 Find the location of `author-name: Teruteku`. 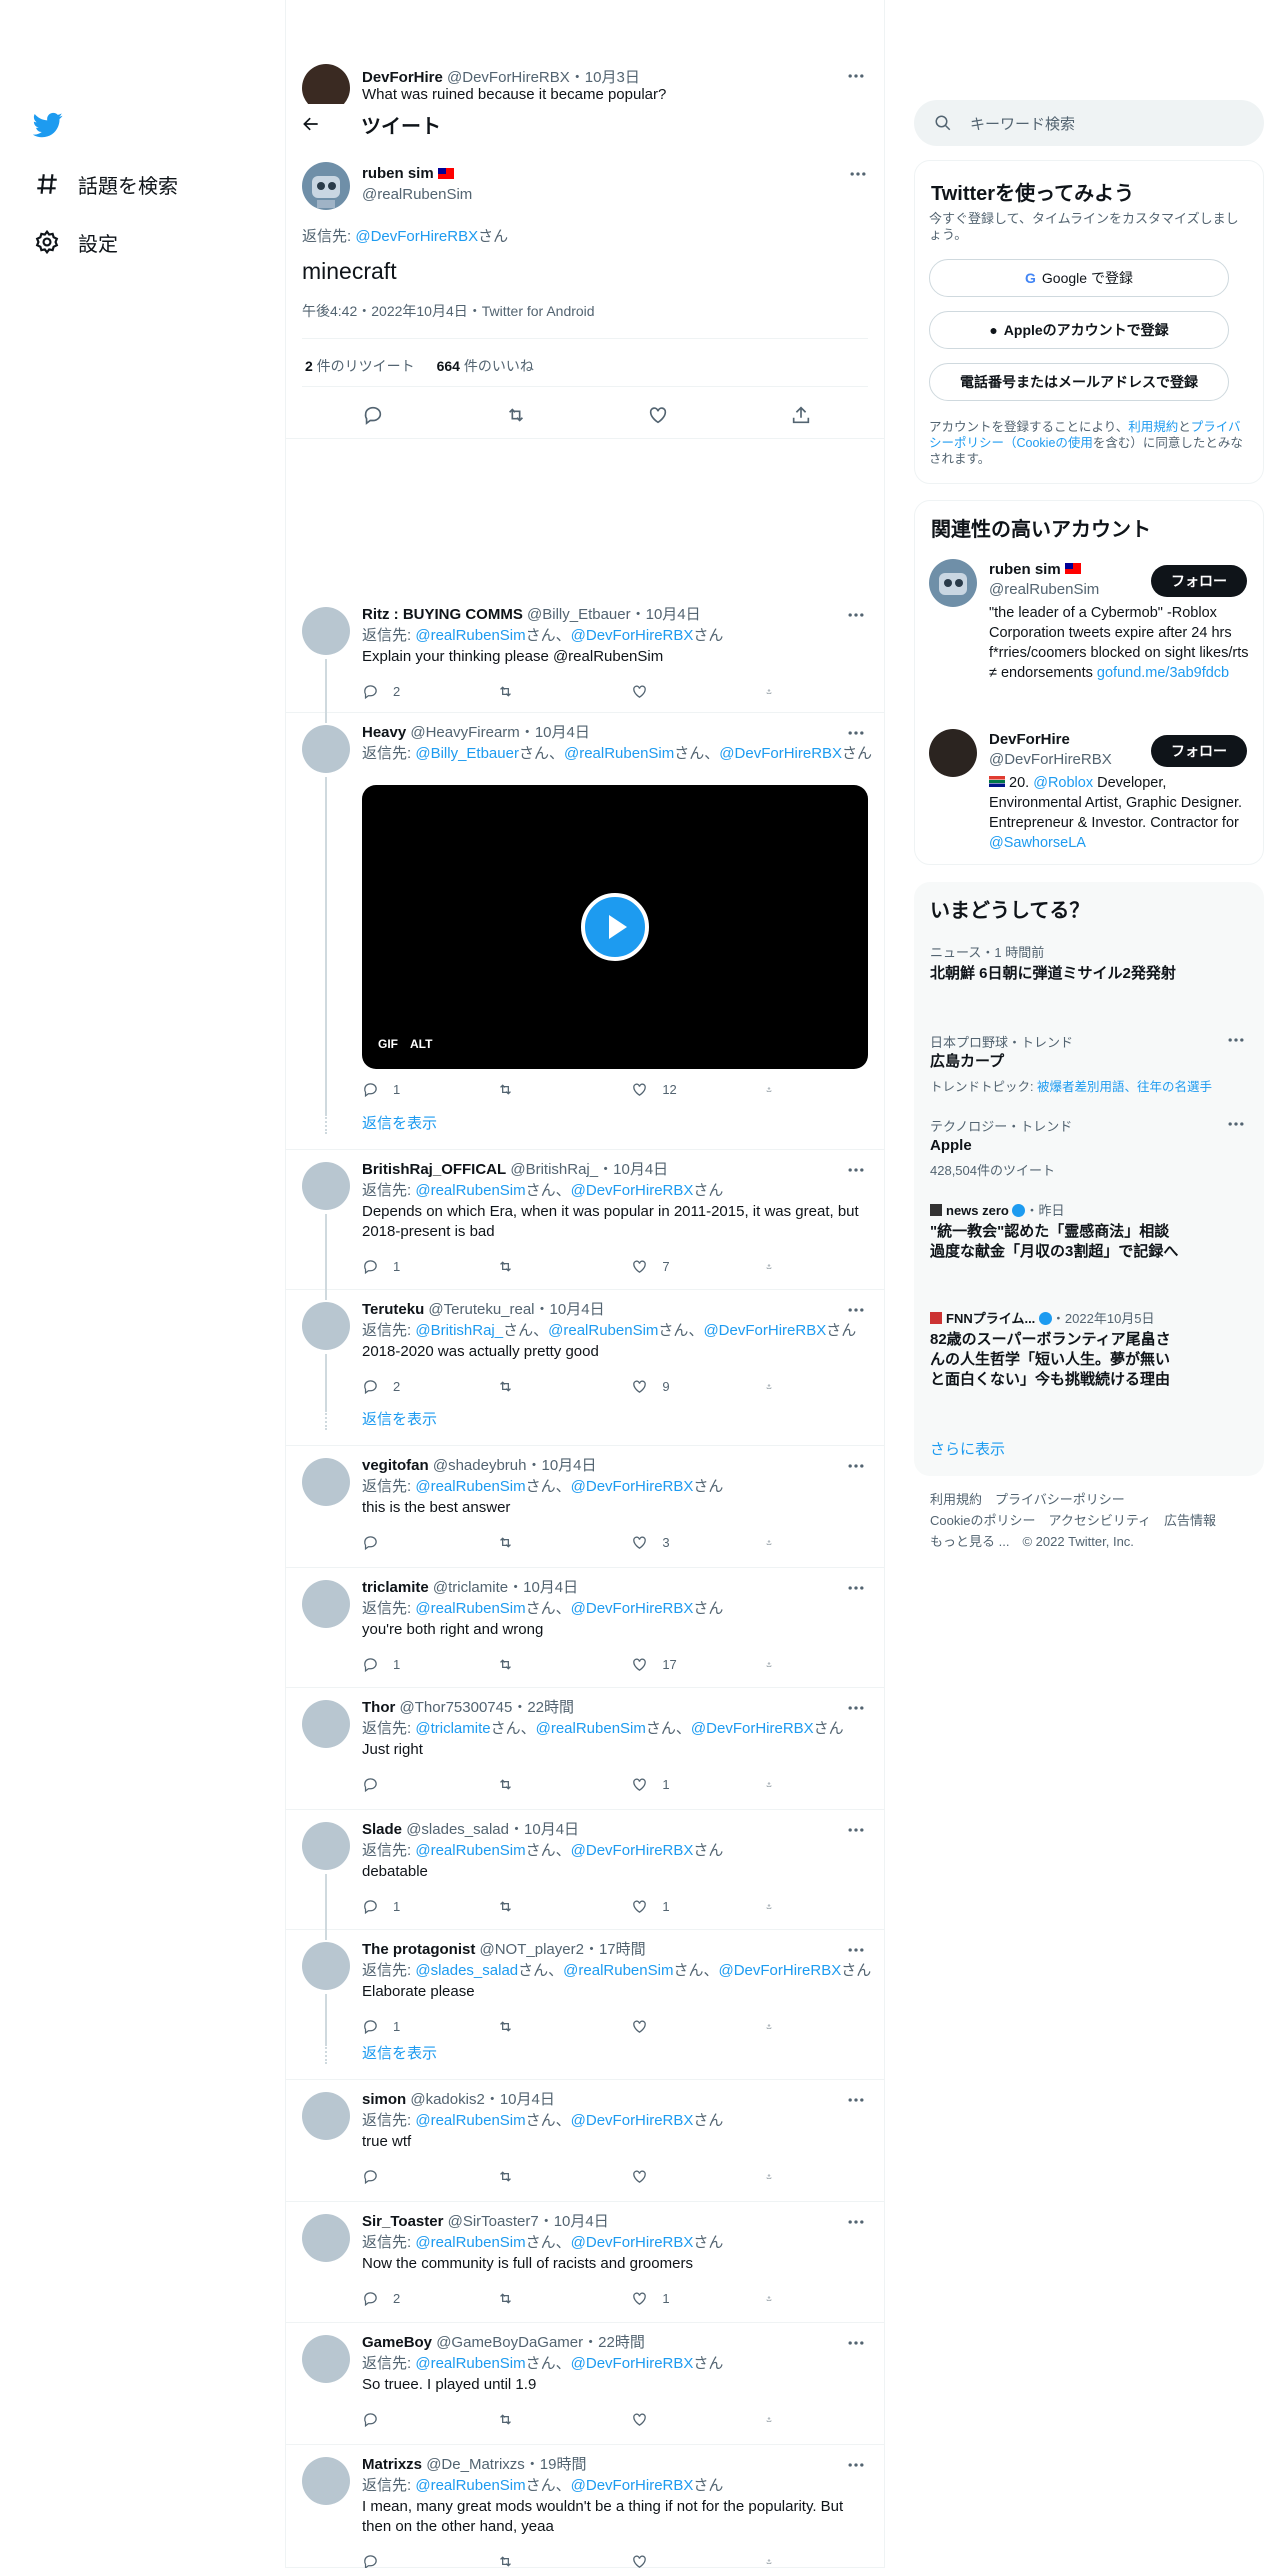

author-name: Teruteku is located at coordinates (393, 1309).